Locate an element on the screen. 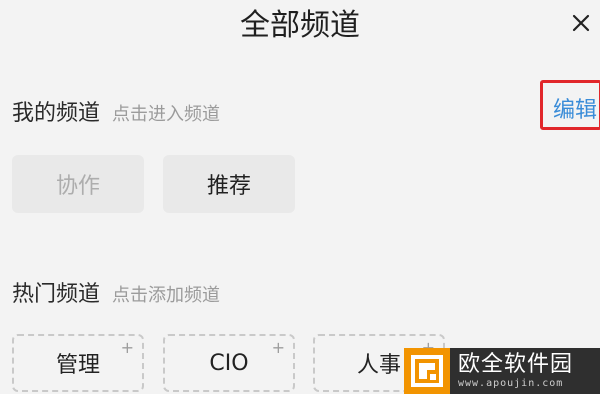 The image size is (600, 394). channel-label: 人事 is located at coordinates (378, 365).